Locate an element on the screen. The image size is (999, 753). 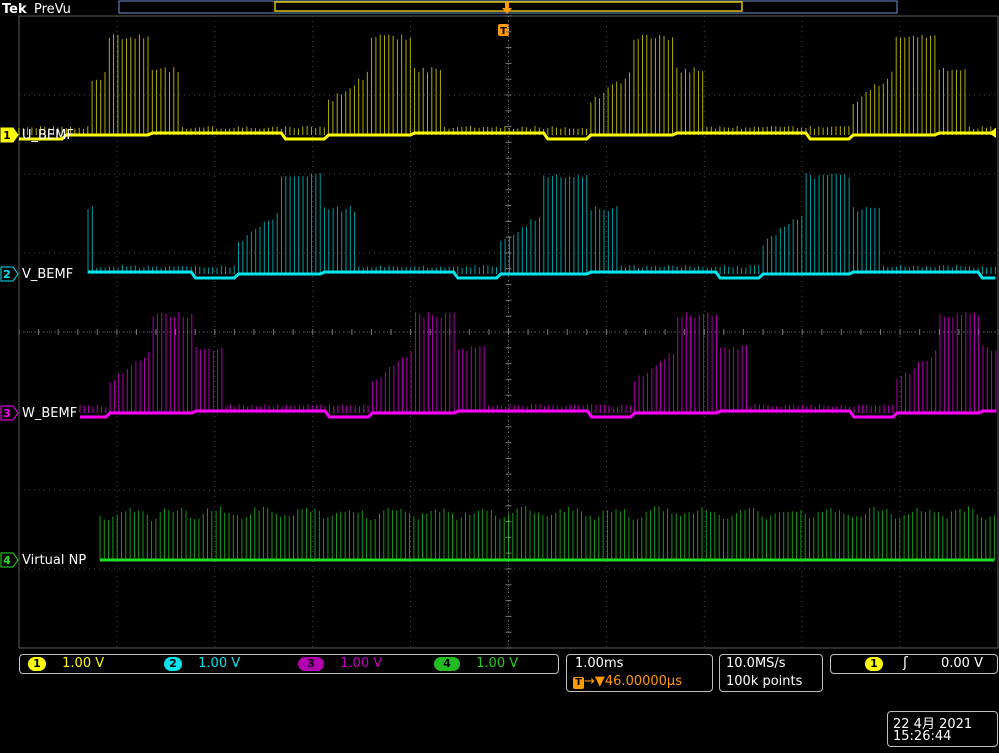
trigger-position-icon: T is located at coordinates (578, 683).